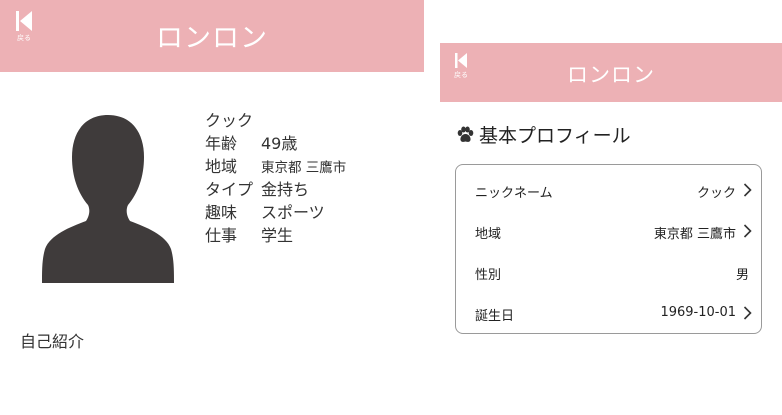 The image size is (782, 415). I want to click on row-label: タイプ, so click(229, 189).